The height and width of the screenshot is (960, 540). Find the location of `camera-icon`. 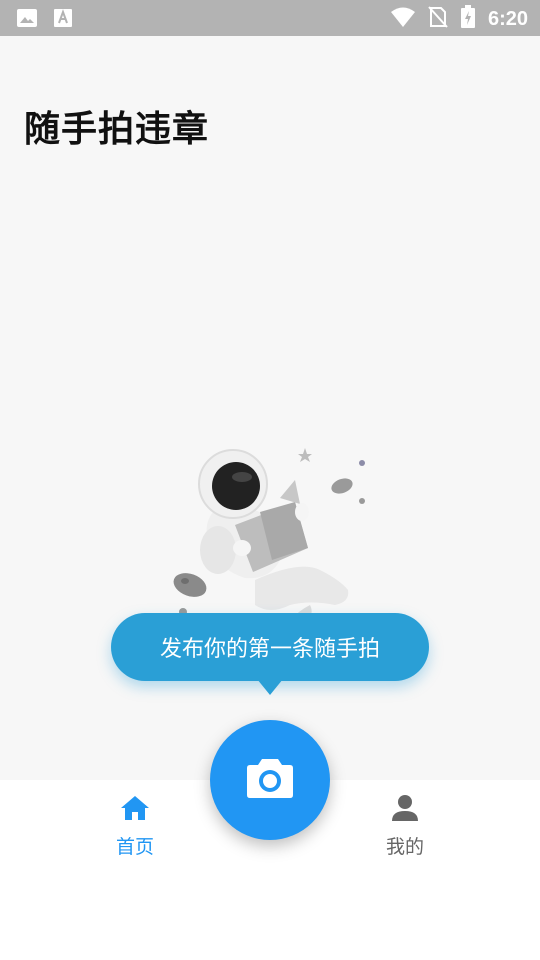

camera-icon is located at coordinates (270, 780).